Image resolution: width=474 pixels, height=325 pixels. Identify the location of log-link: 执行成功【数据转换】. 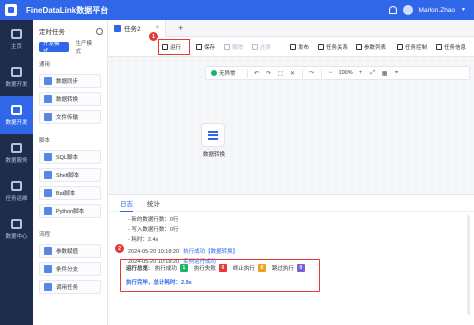
(210, 252).